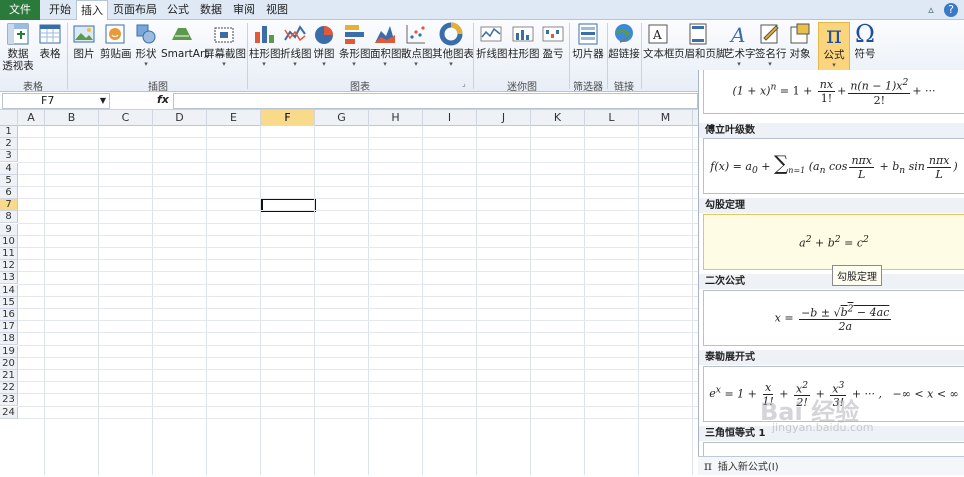 The image size is (964, 477). I want to click on tab-view: 视图, so click(277, 10).